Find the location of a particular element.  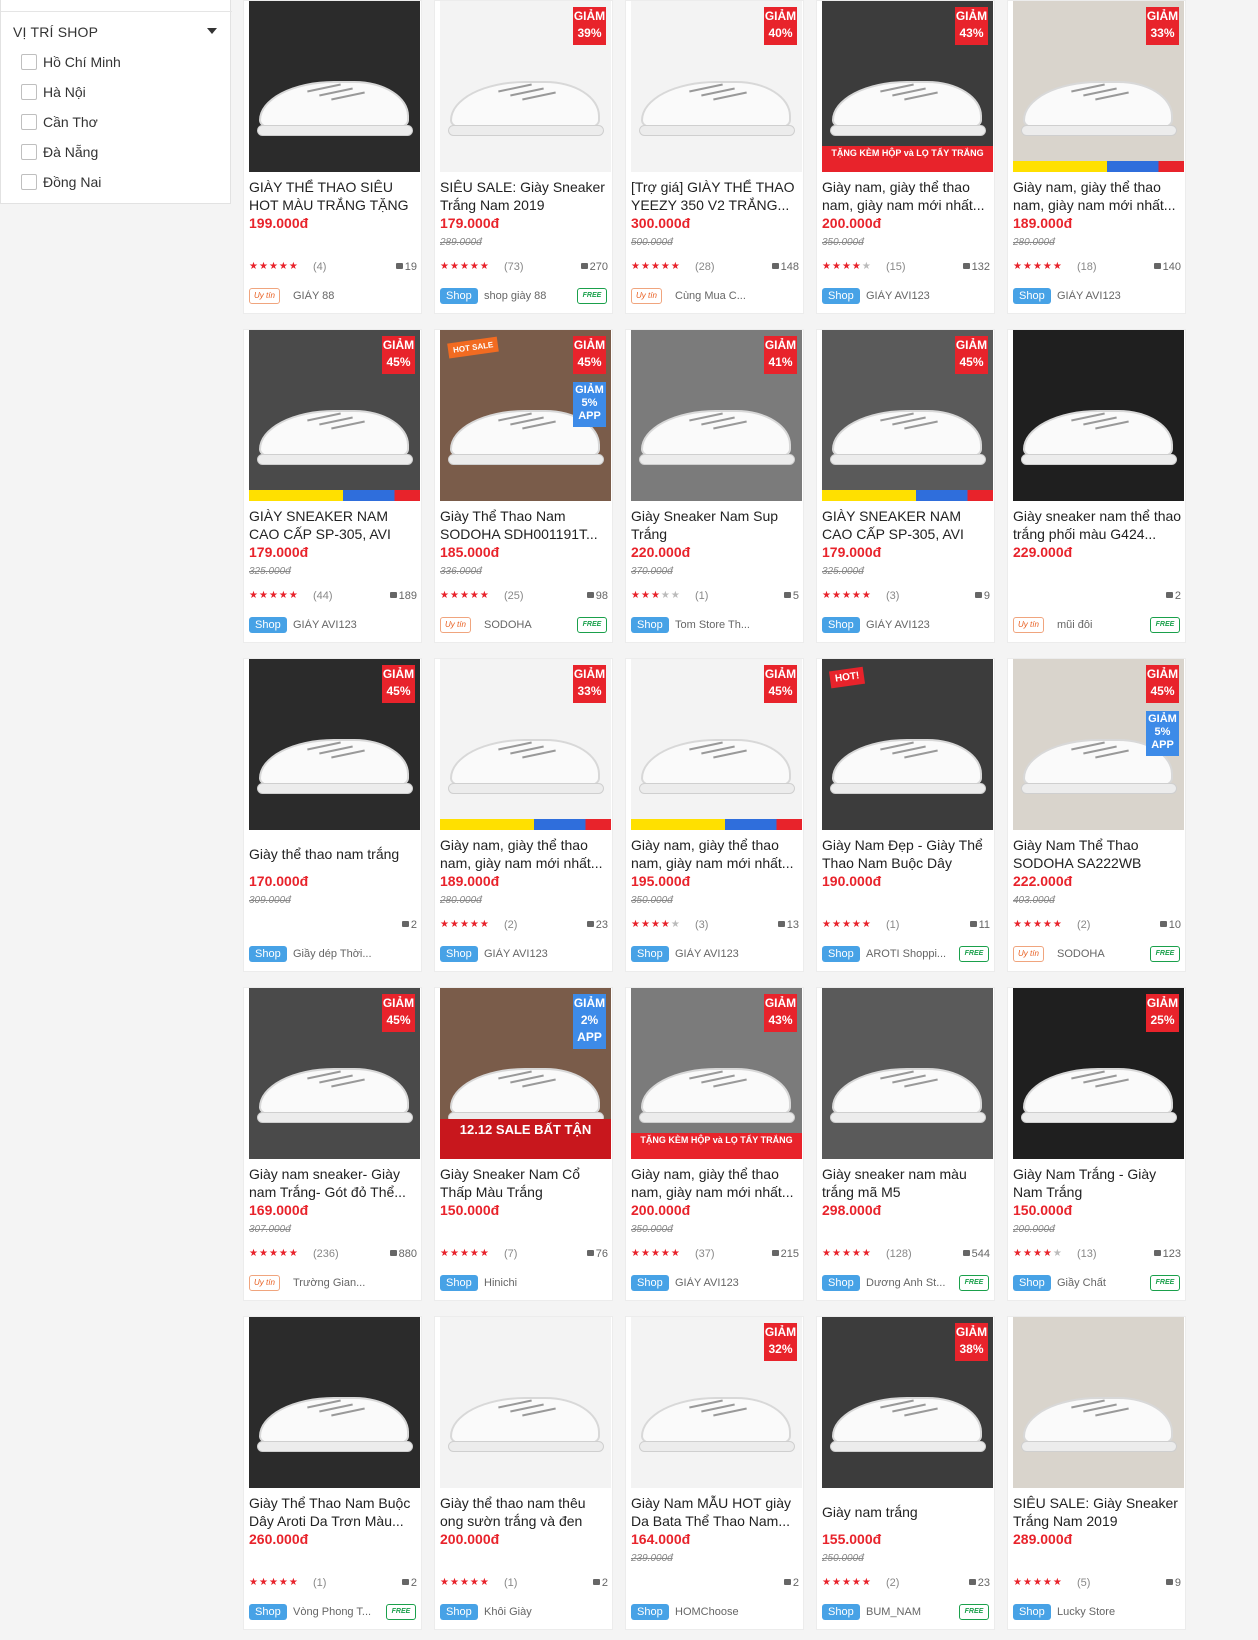

product-image: GIẢM 25% is located at coordinates (1098, 1073).